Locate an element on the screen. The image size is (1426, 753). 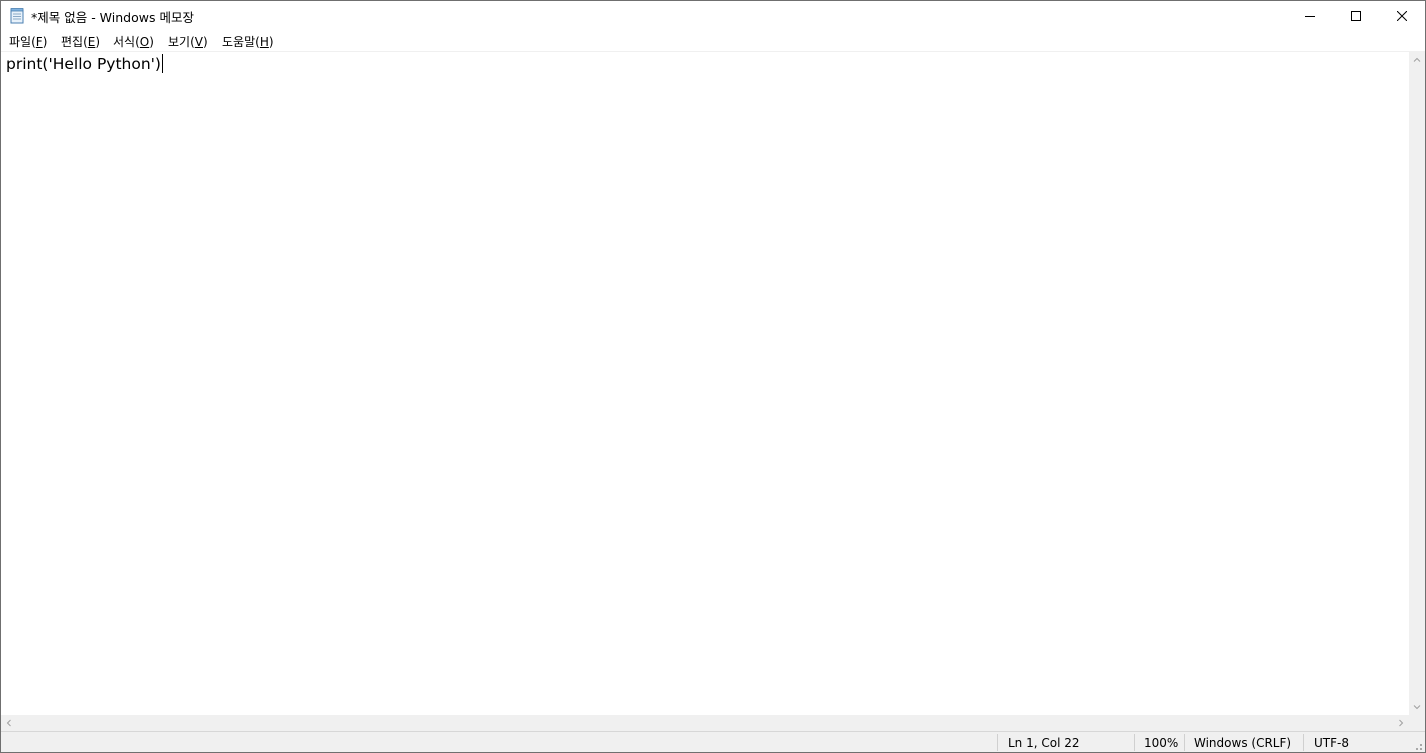
text-caret is located at coordinates (162, 63).